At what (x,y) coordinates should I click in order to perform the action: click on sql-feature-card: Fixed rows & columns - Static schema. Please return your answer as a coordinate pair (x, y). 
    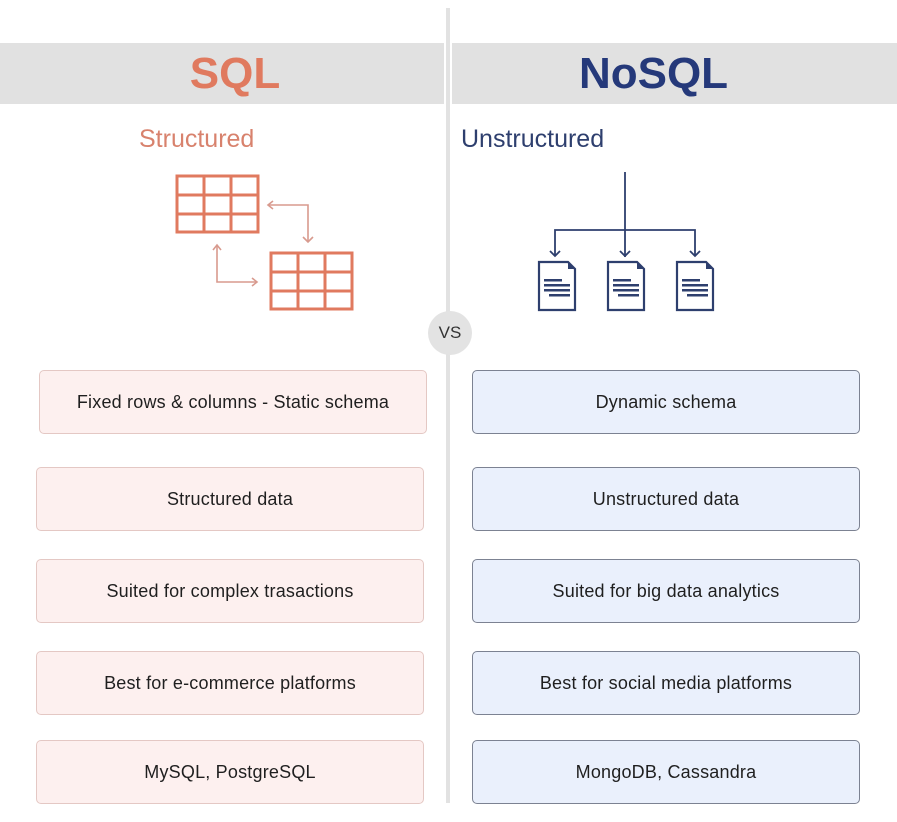
    Looking at the image, I should click on (233, 402).